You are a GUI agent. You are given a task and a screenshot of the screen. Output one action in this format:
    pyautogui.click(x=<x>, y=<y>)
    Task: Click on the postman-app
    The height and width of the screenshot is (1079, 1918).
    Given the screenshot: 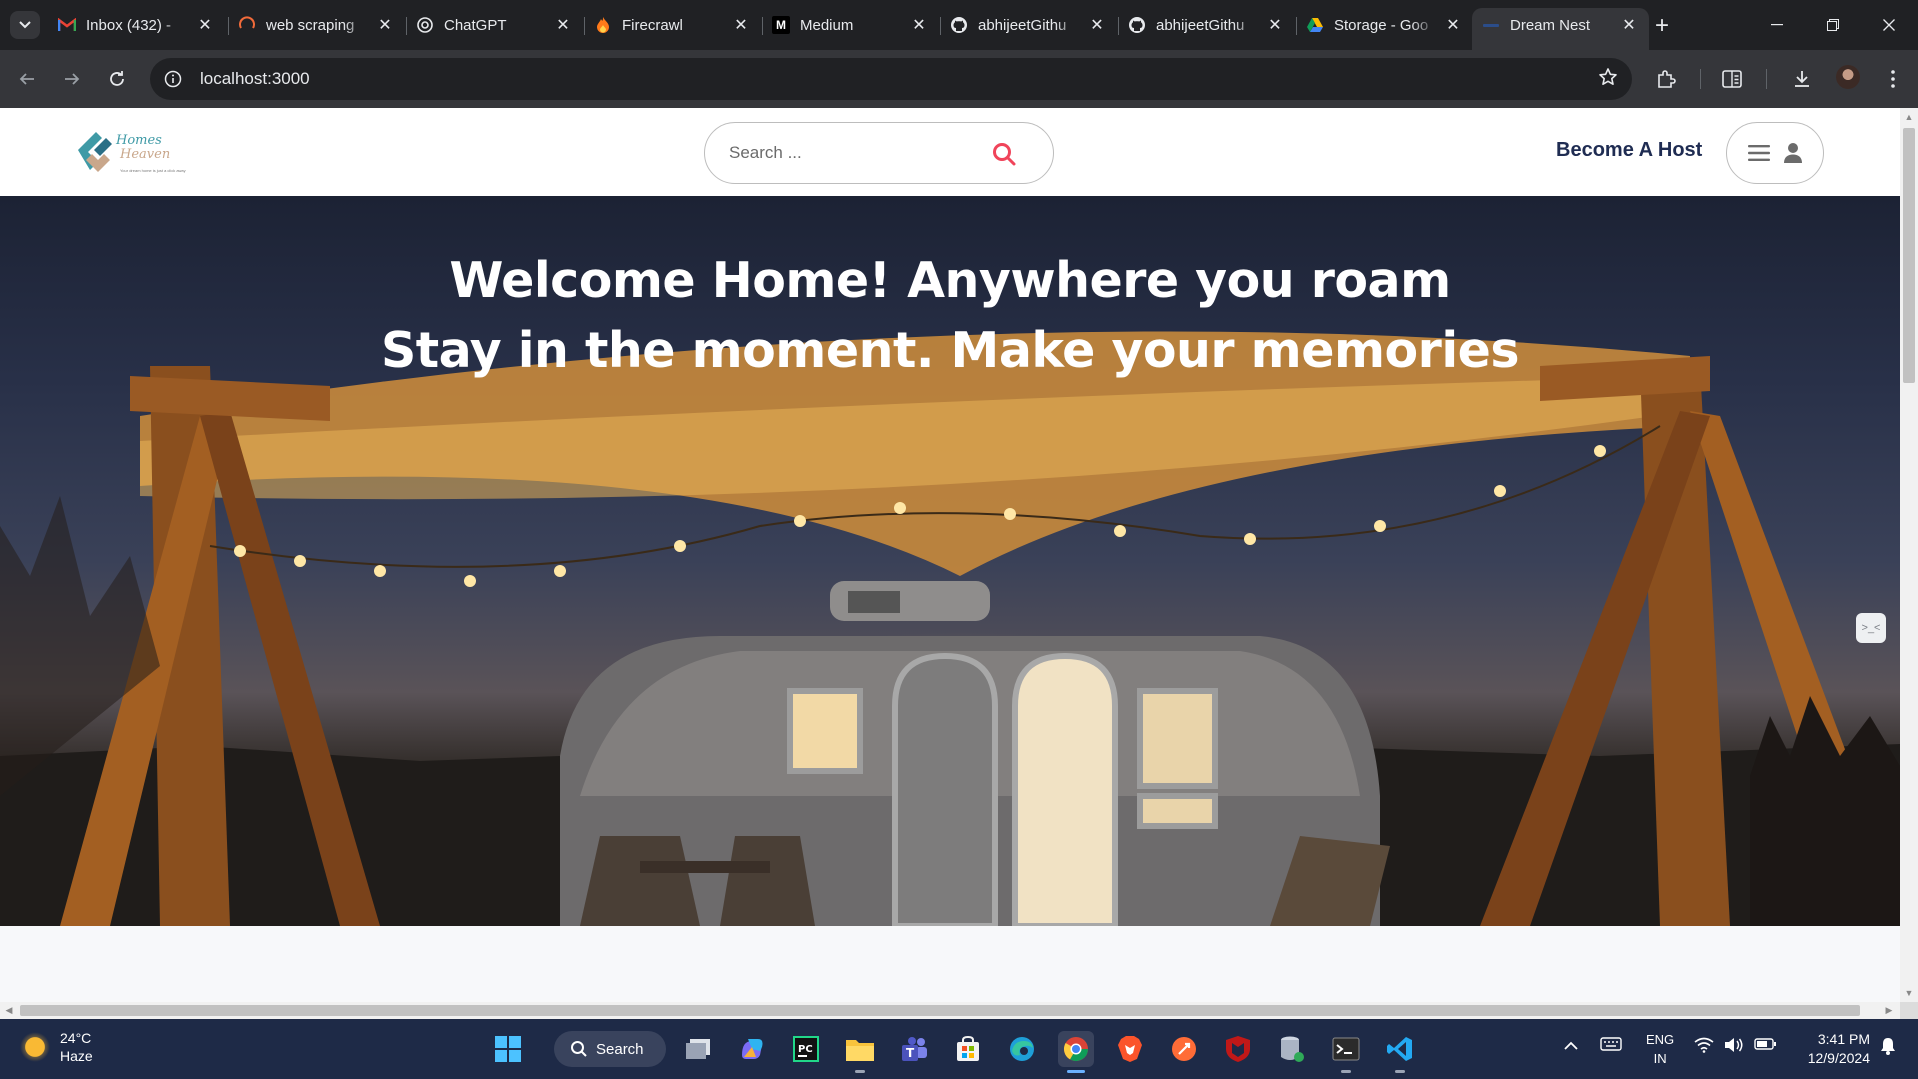 What is the action you would take?
    pyautogui.click(x=1184, y=1049)
    